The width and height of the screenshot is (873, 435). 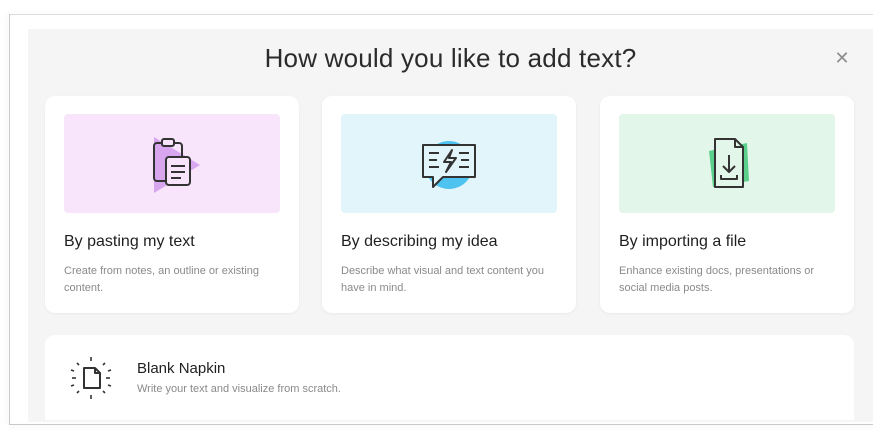 I want to click on describe-illustration, so click(x=449, y=163).